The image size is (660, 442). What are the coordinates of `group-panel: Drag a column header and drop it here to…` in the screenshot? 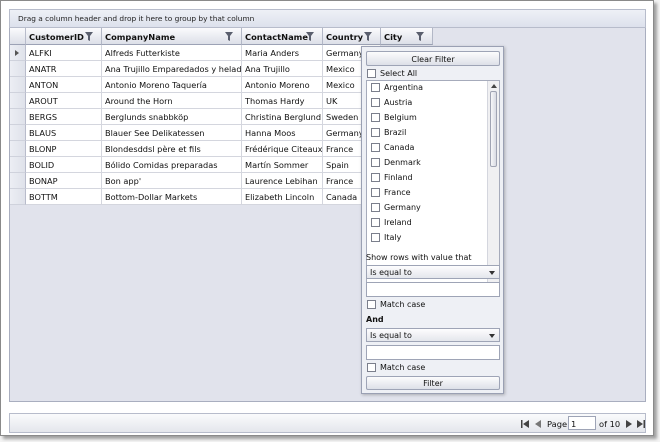 It's located at (327, 18).